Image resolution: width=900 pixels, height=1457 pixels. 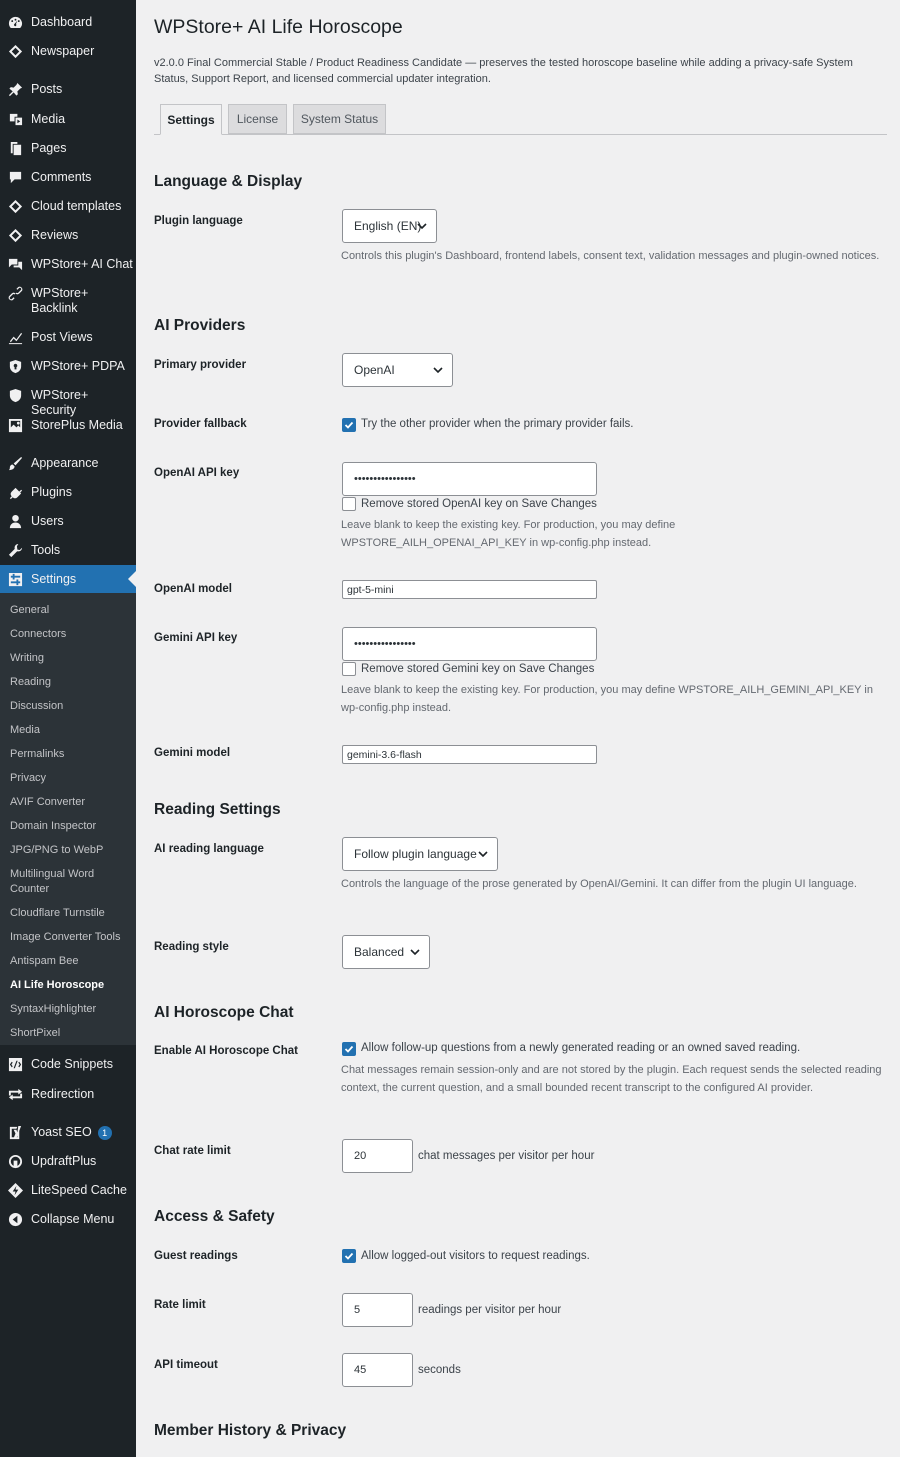 I want to click on sidebar-item-storeplus-media: StorePlus Media, so click(x=68, y=425).